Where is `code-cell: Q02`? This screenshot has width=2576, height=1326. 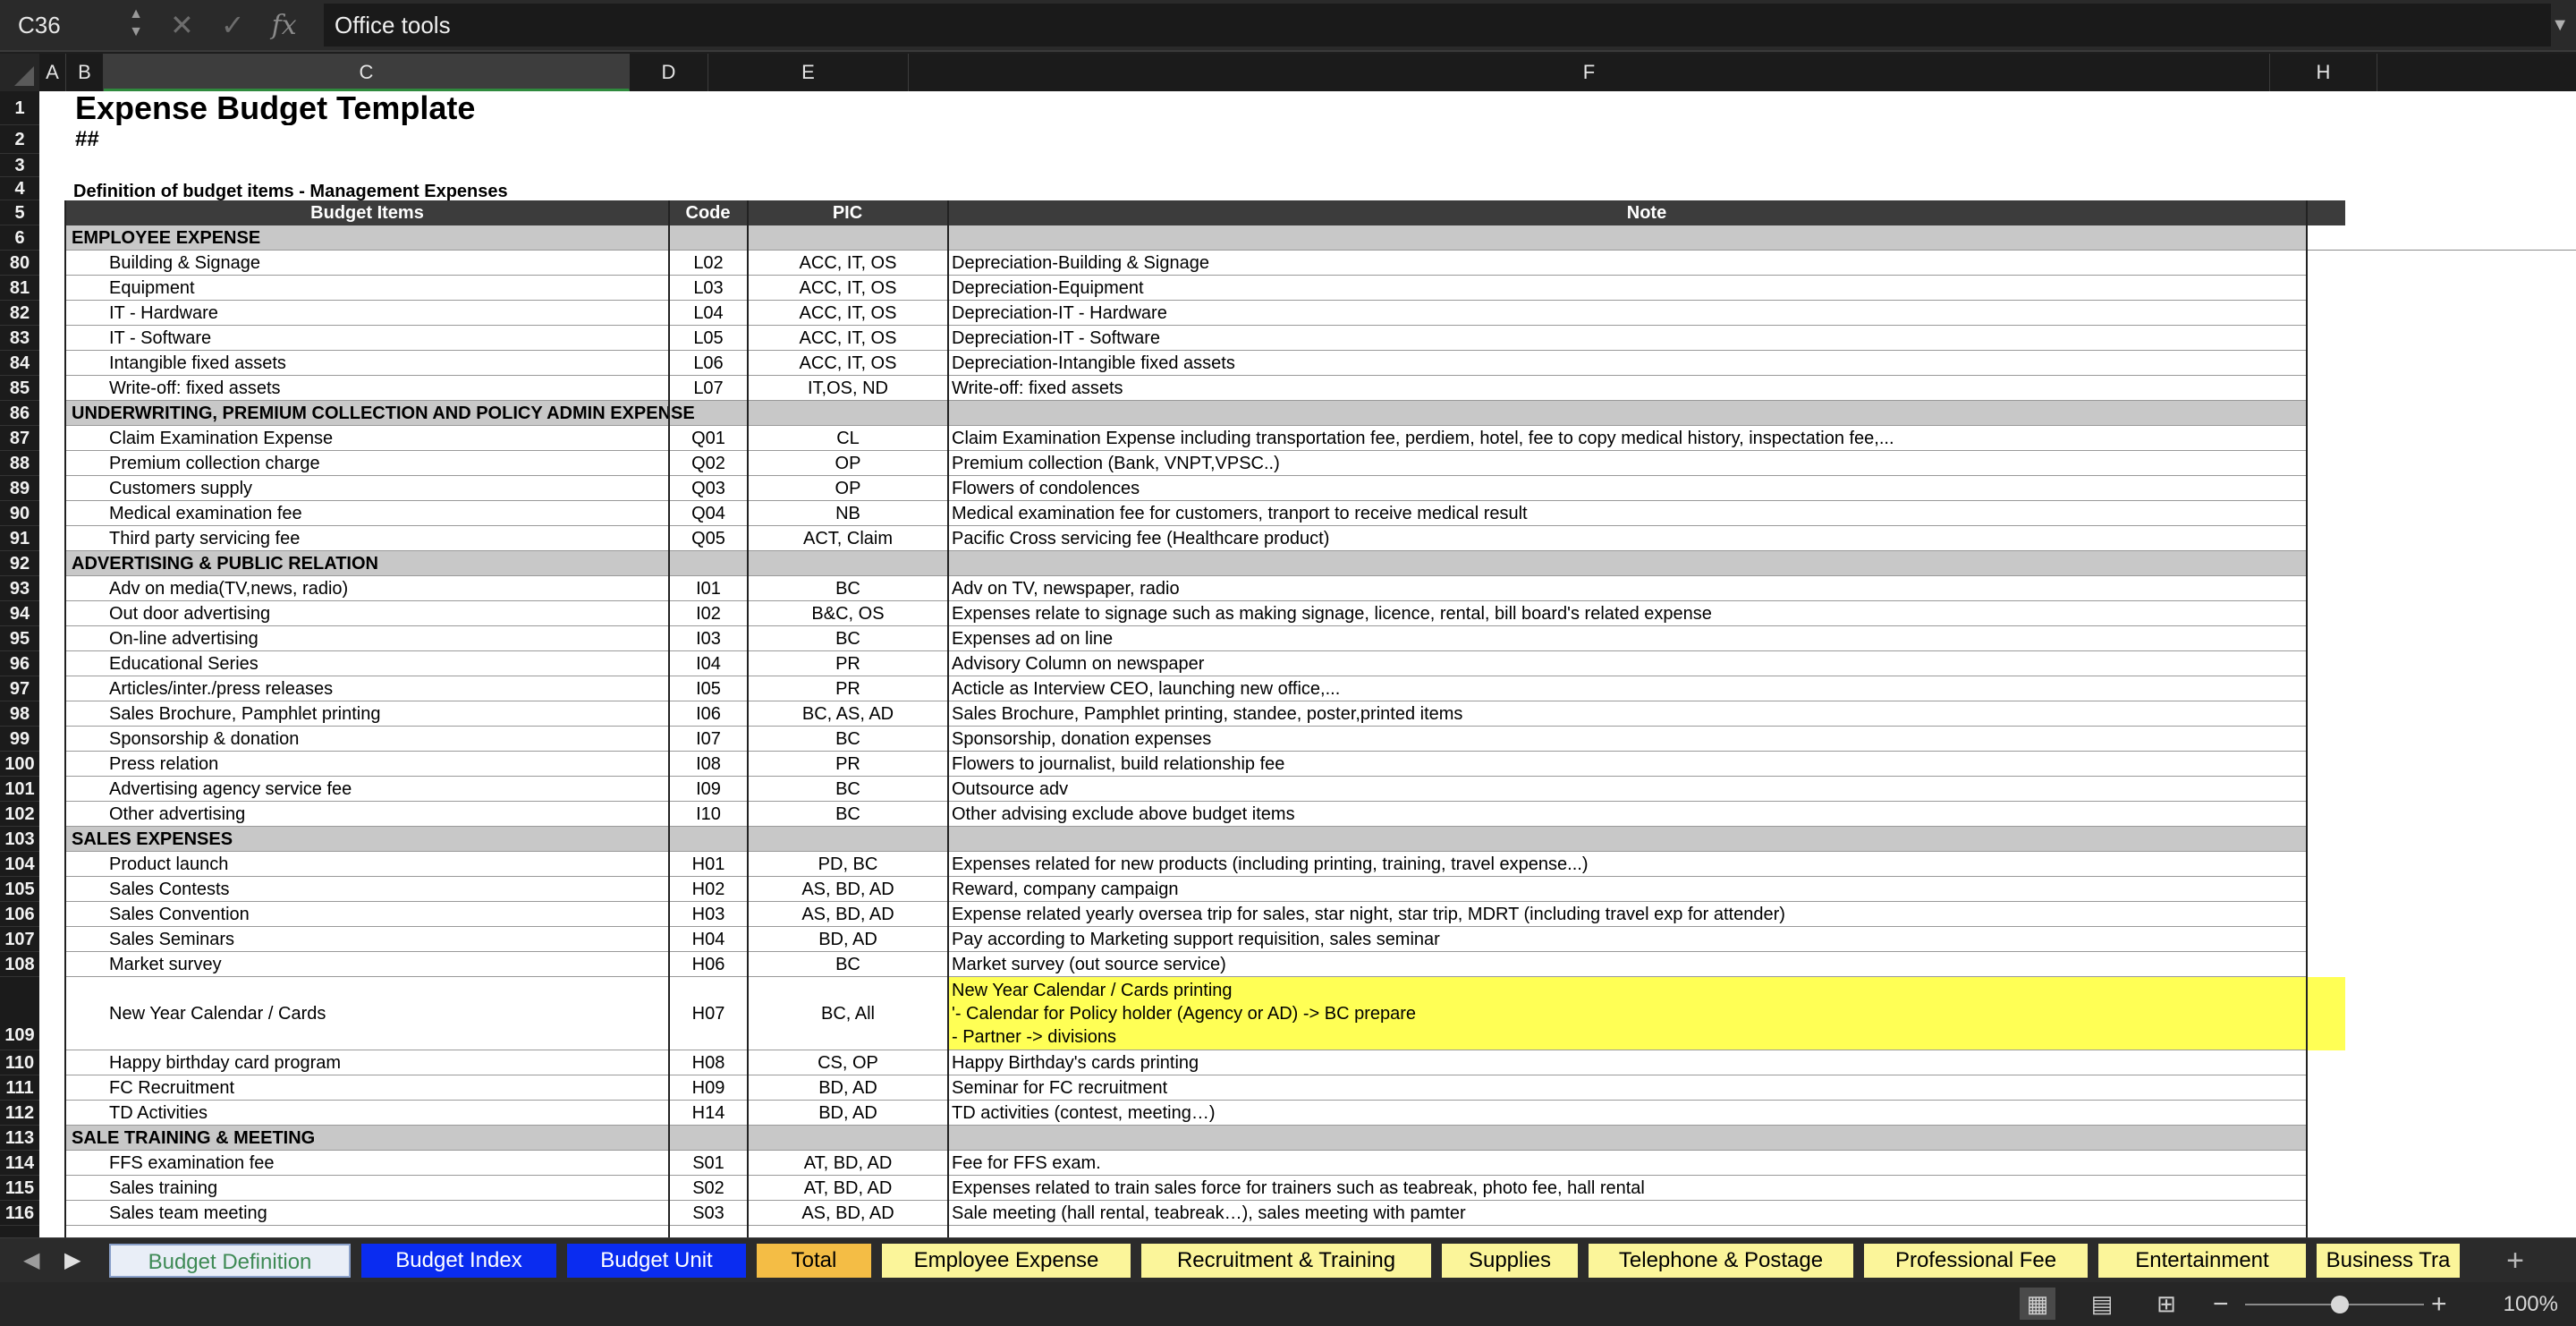 code-cell: Q02 is located at coordinates (708, 463).